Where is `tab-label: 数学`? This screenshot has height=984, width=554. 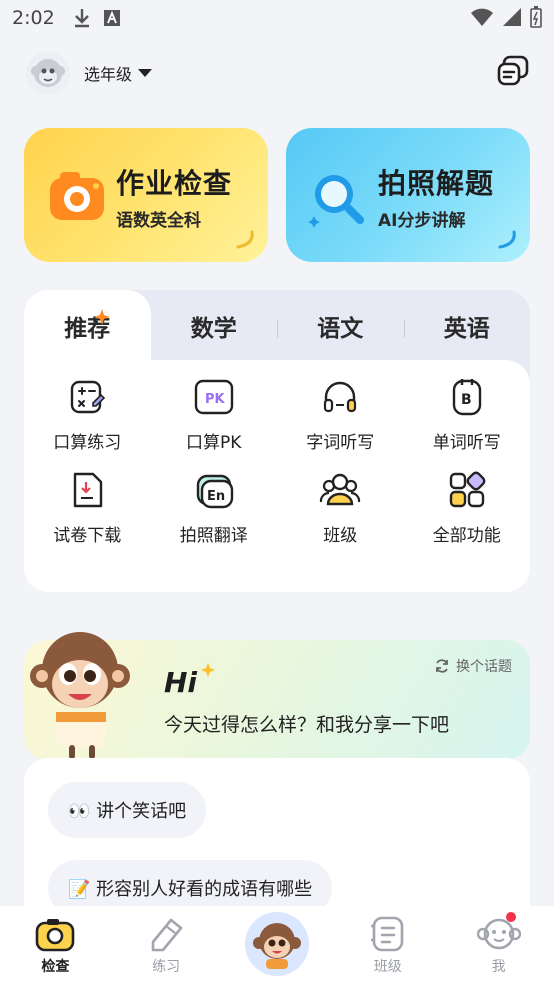
tab-label: 数学 is located at coordinates (213, 329).